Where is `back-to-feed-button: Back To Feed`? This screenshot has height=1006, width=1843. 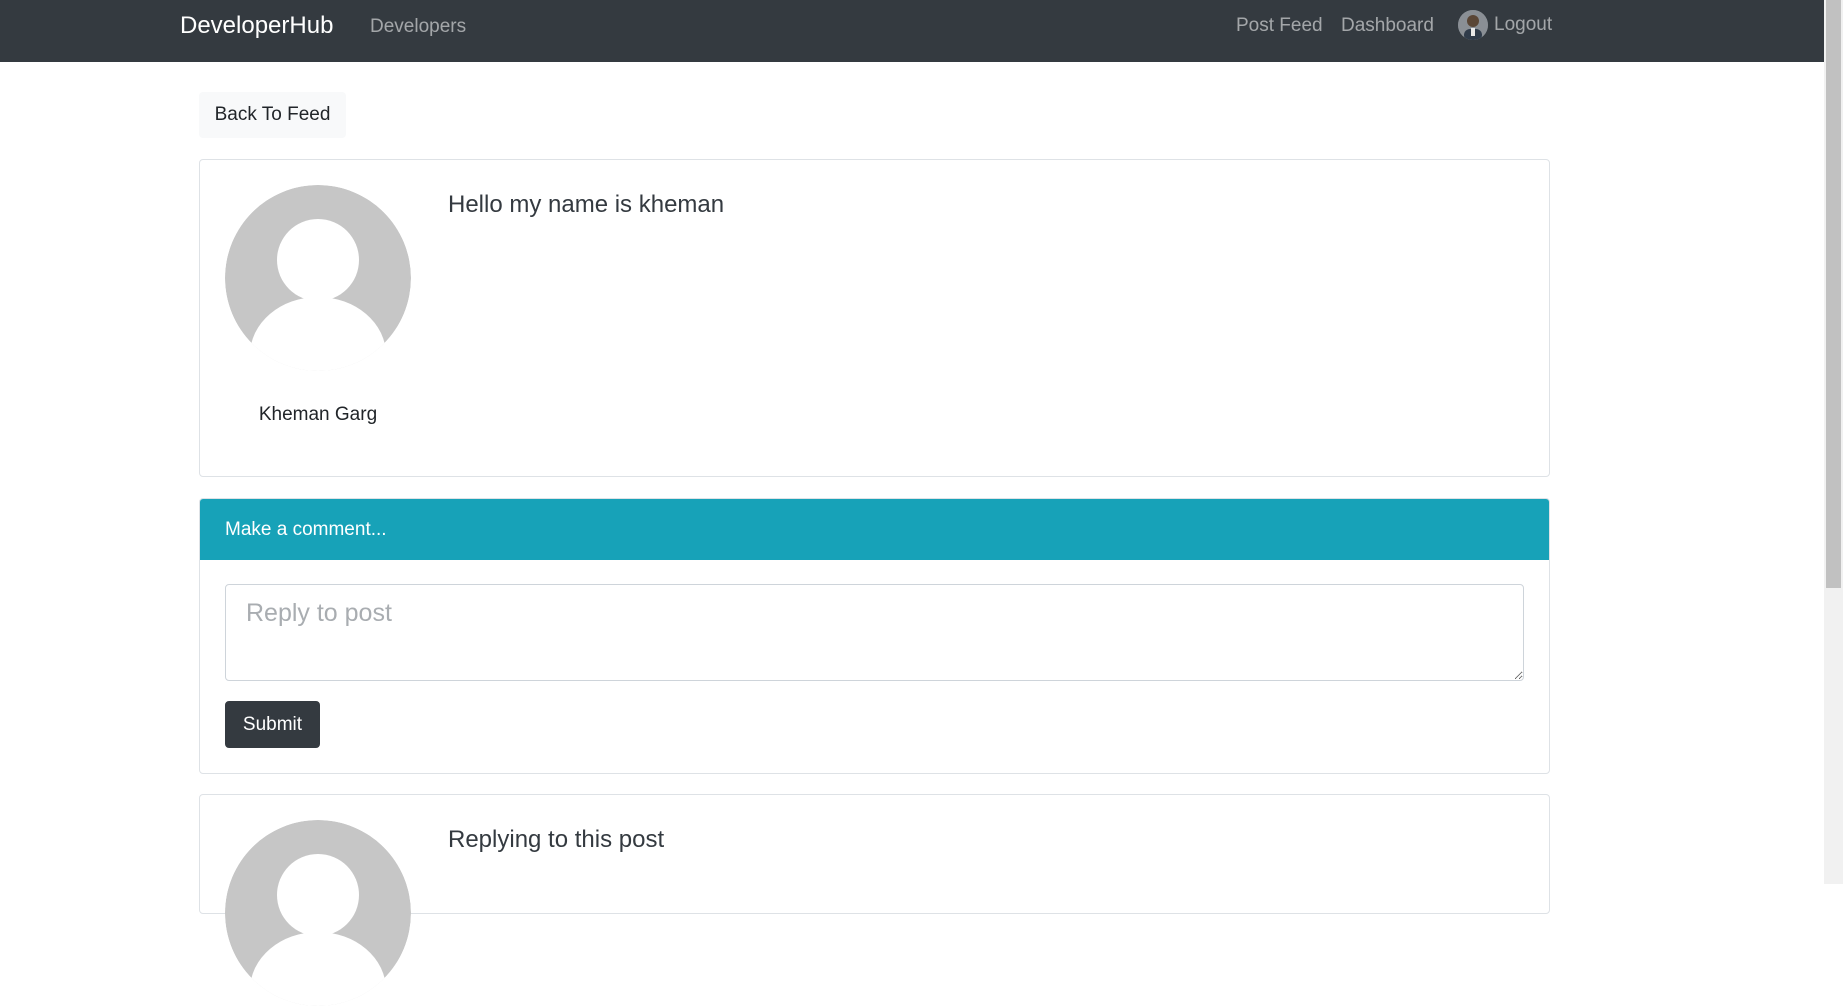
back-to-feed-button: Back To Feed is located at coordinates (272, 115).